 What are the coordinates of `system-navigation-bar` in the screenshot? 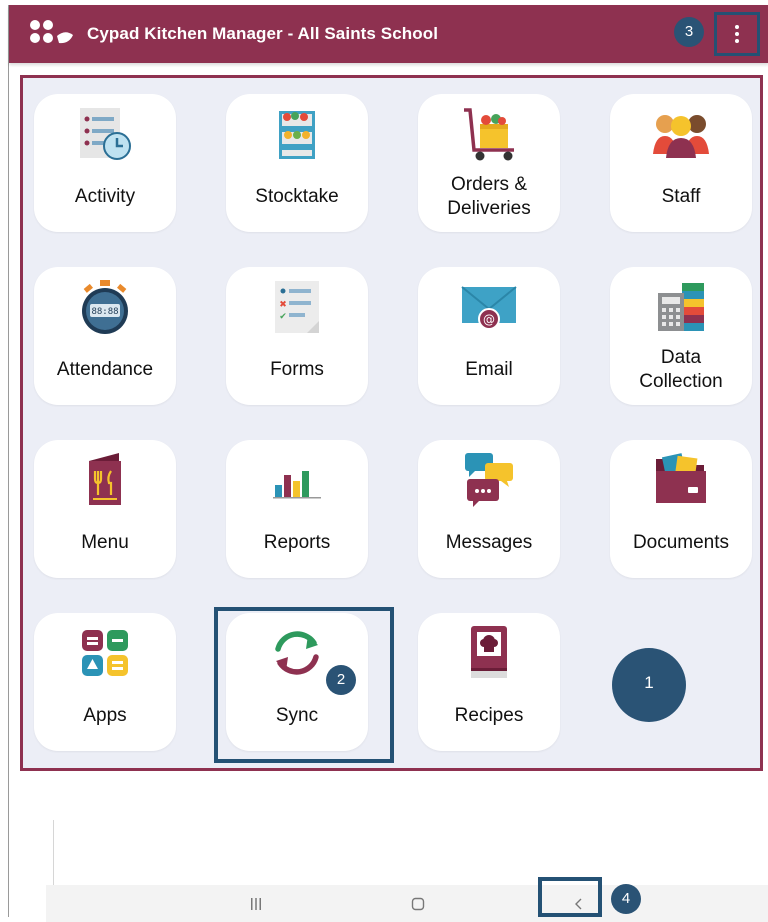 It's located at (407, 903).